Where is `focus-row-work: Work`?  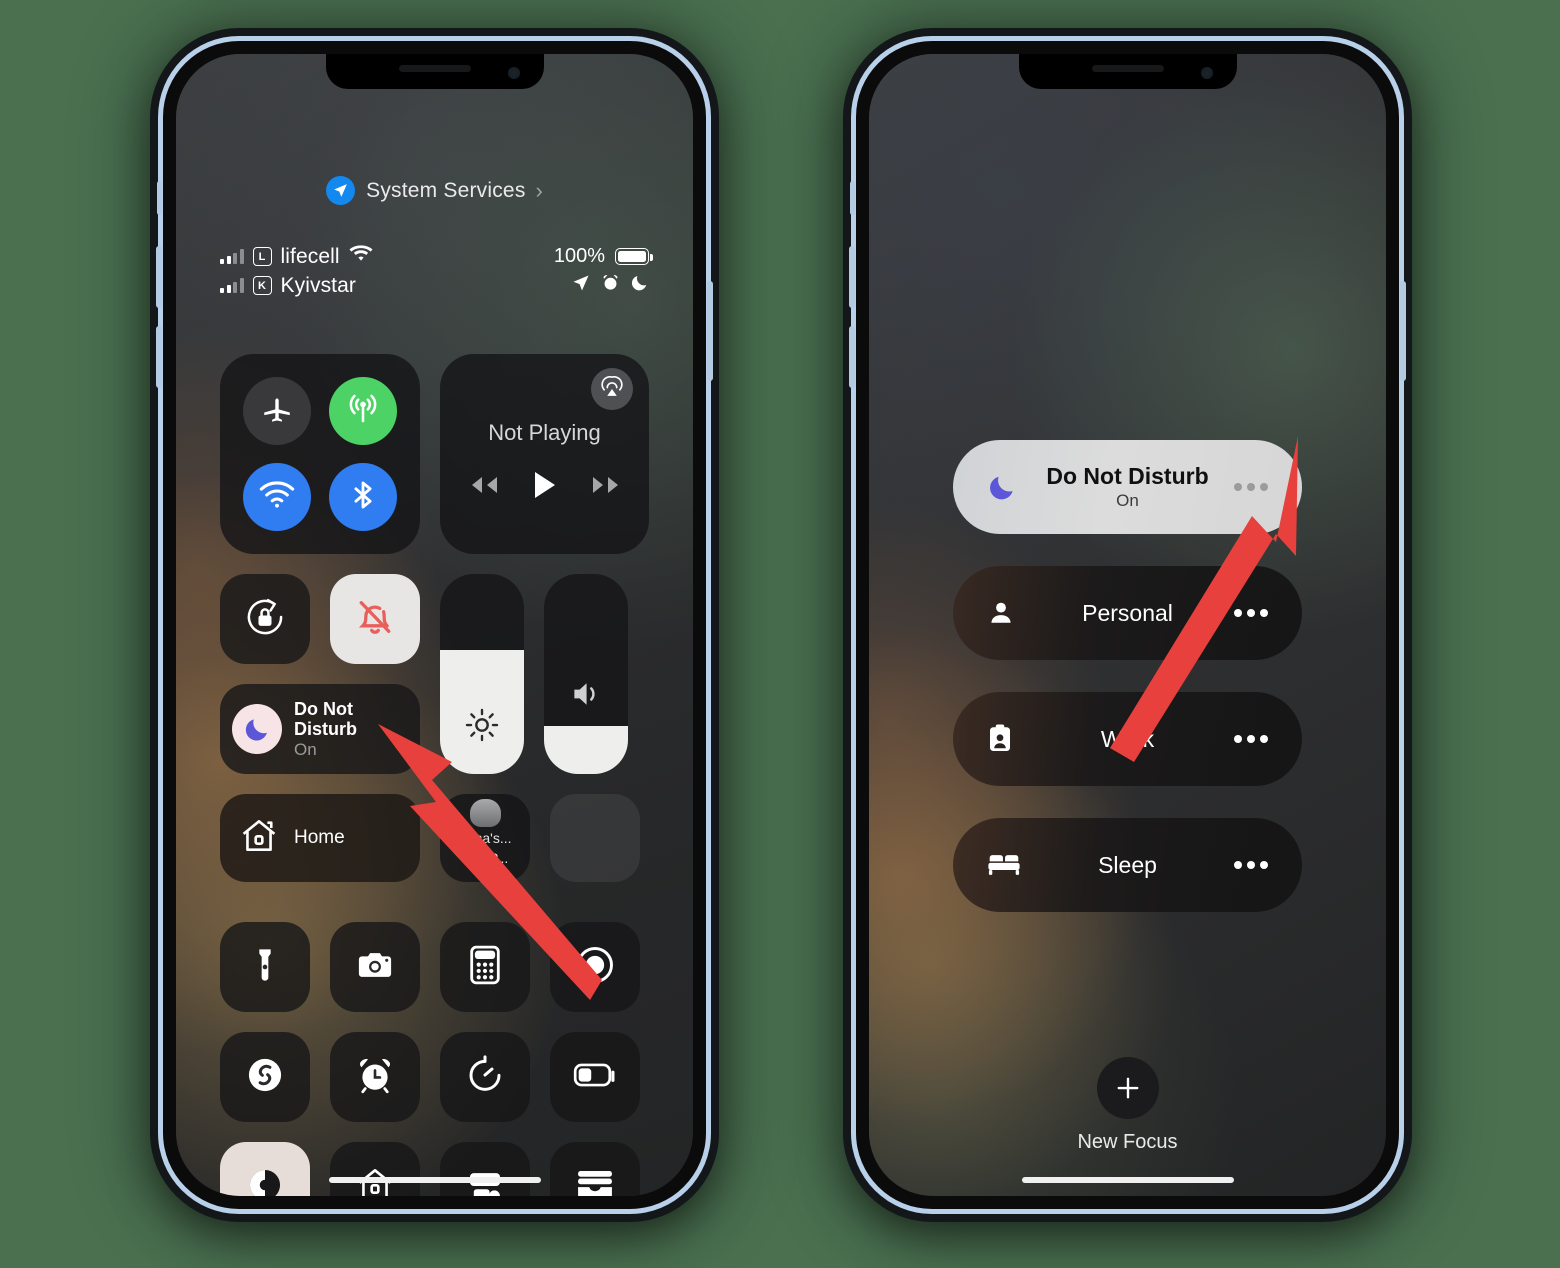 focus-row-work: Work is located at coordinates (1127, 739).